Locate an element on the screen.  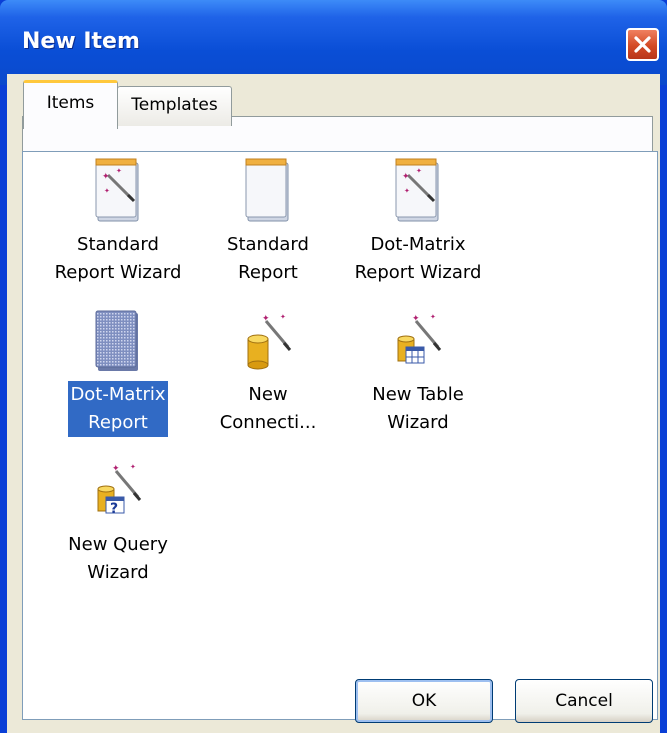
list-item-new-query-wizard: ✦ ✦ ? New Query Wizard is located at coordinates (118, 522).